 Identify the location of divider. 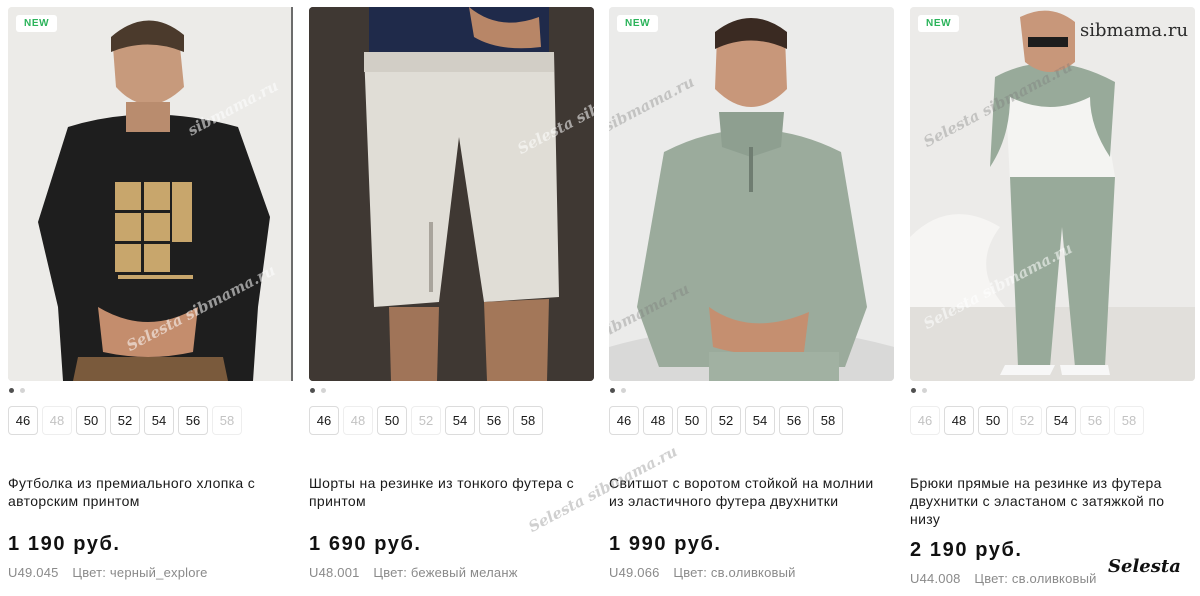
(292, 194).